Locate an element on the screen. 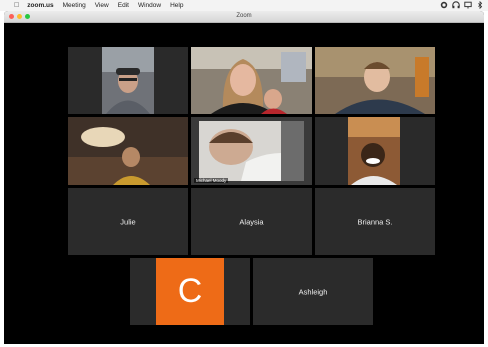 This screenshot has height=347, width=488. participant-name-label: Michael Moody is located at coordinates (211, 180).